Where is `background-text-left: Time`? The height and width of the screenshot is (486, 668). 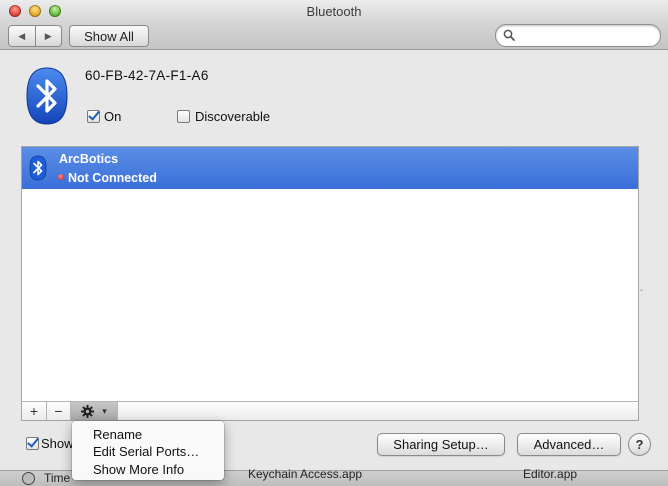
background-text-left: Time is located at coordinates (57, 478).